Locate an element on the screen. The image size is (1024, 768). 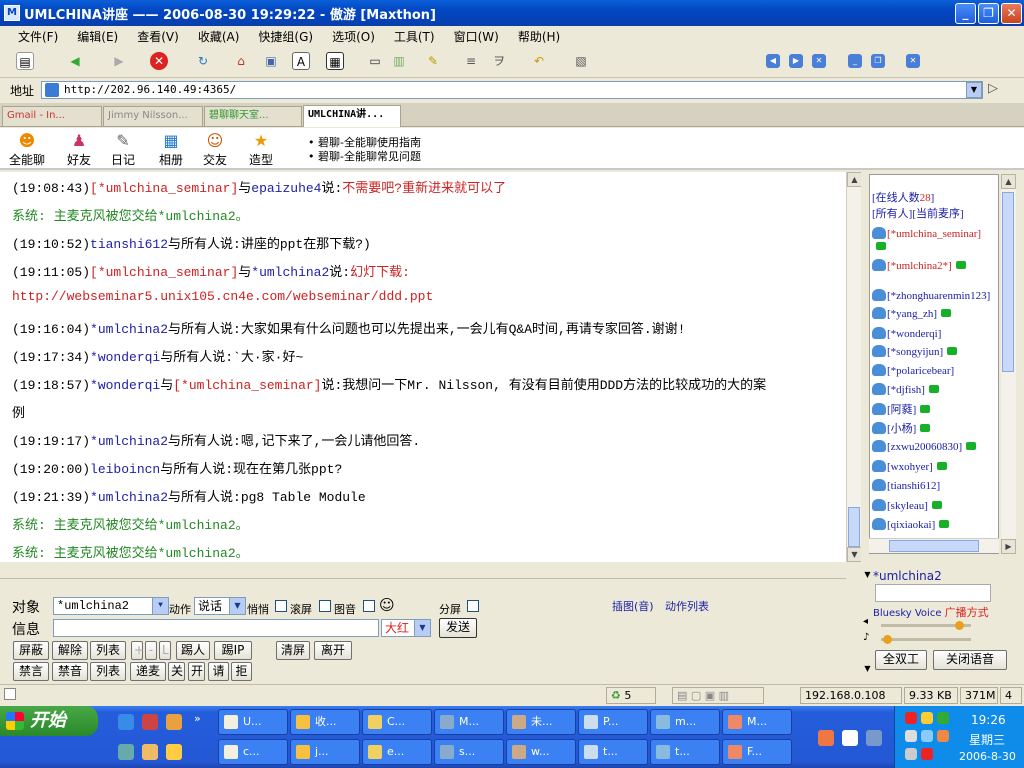
undo-icon: ↶ is located at coordinates (539, 61).